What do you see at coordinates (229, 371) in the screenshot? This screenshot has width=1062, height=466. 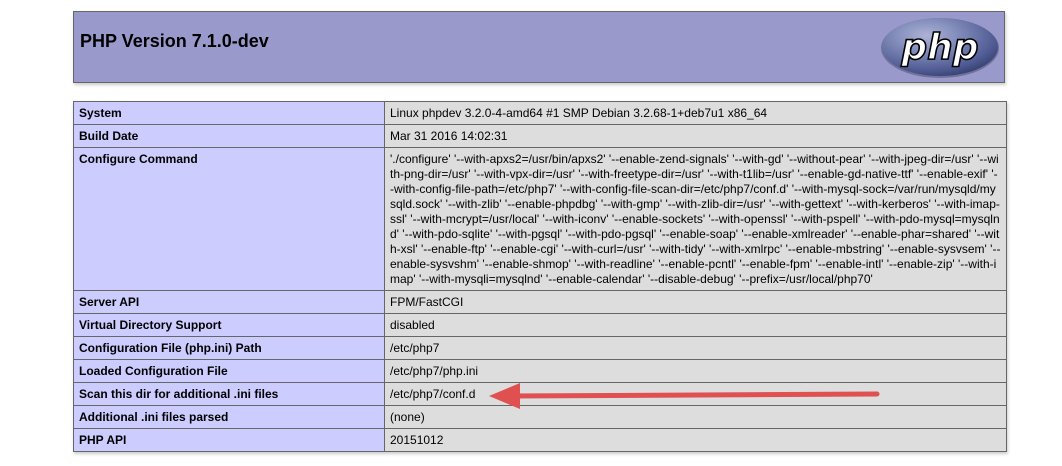 I see `row-key: Loaded Configuration File` at bounding box center [229, 371].